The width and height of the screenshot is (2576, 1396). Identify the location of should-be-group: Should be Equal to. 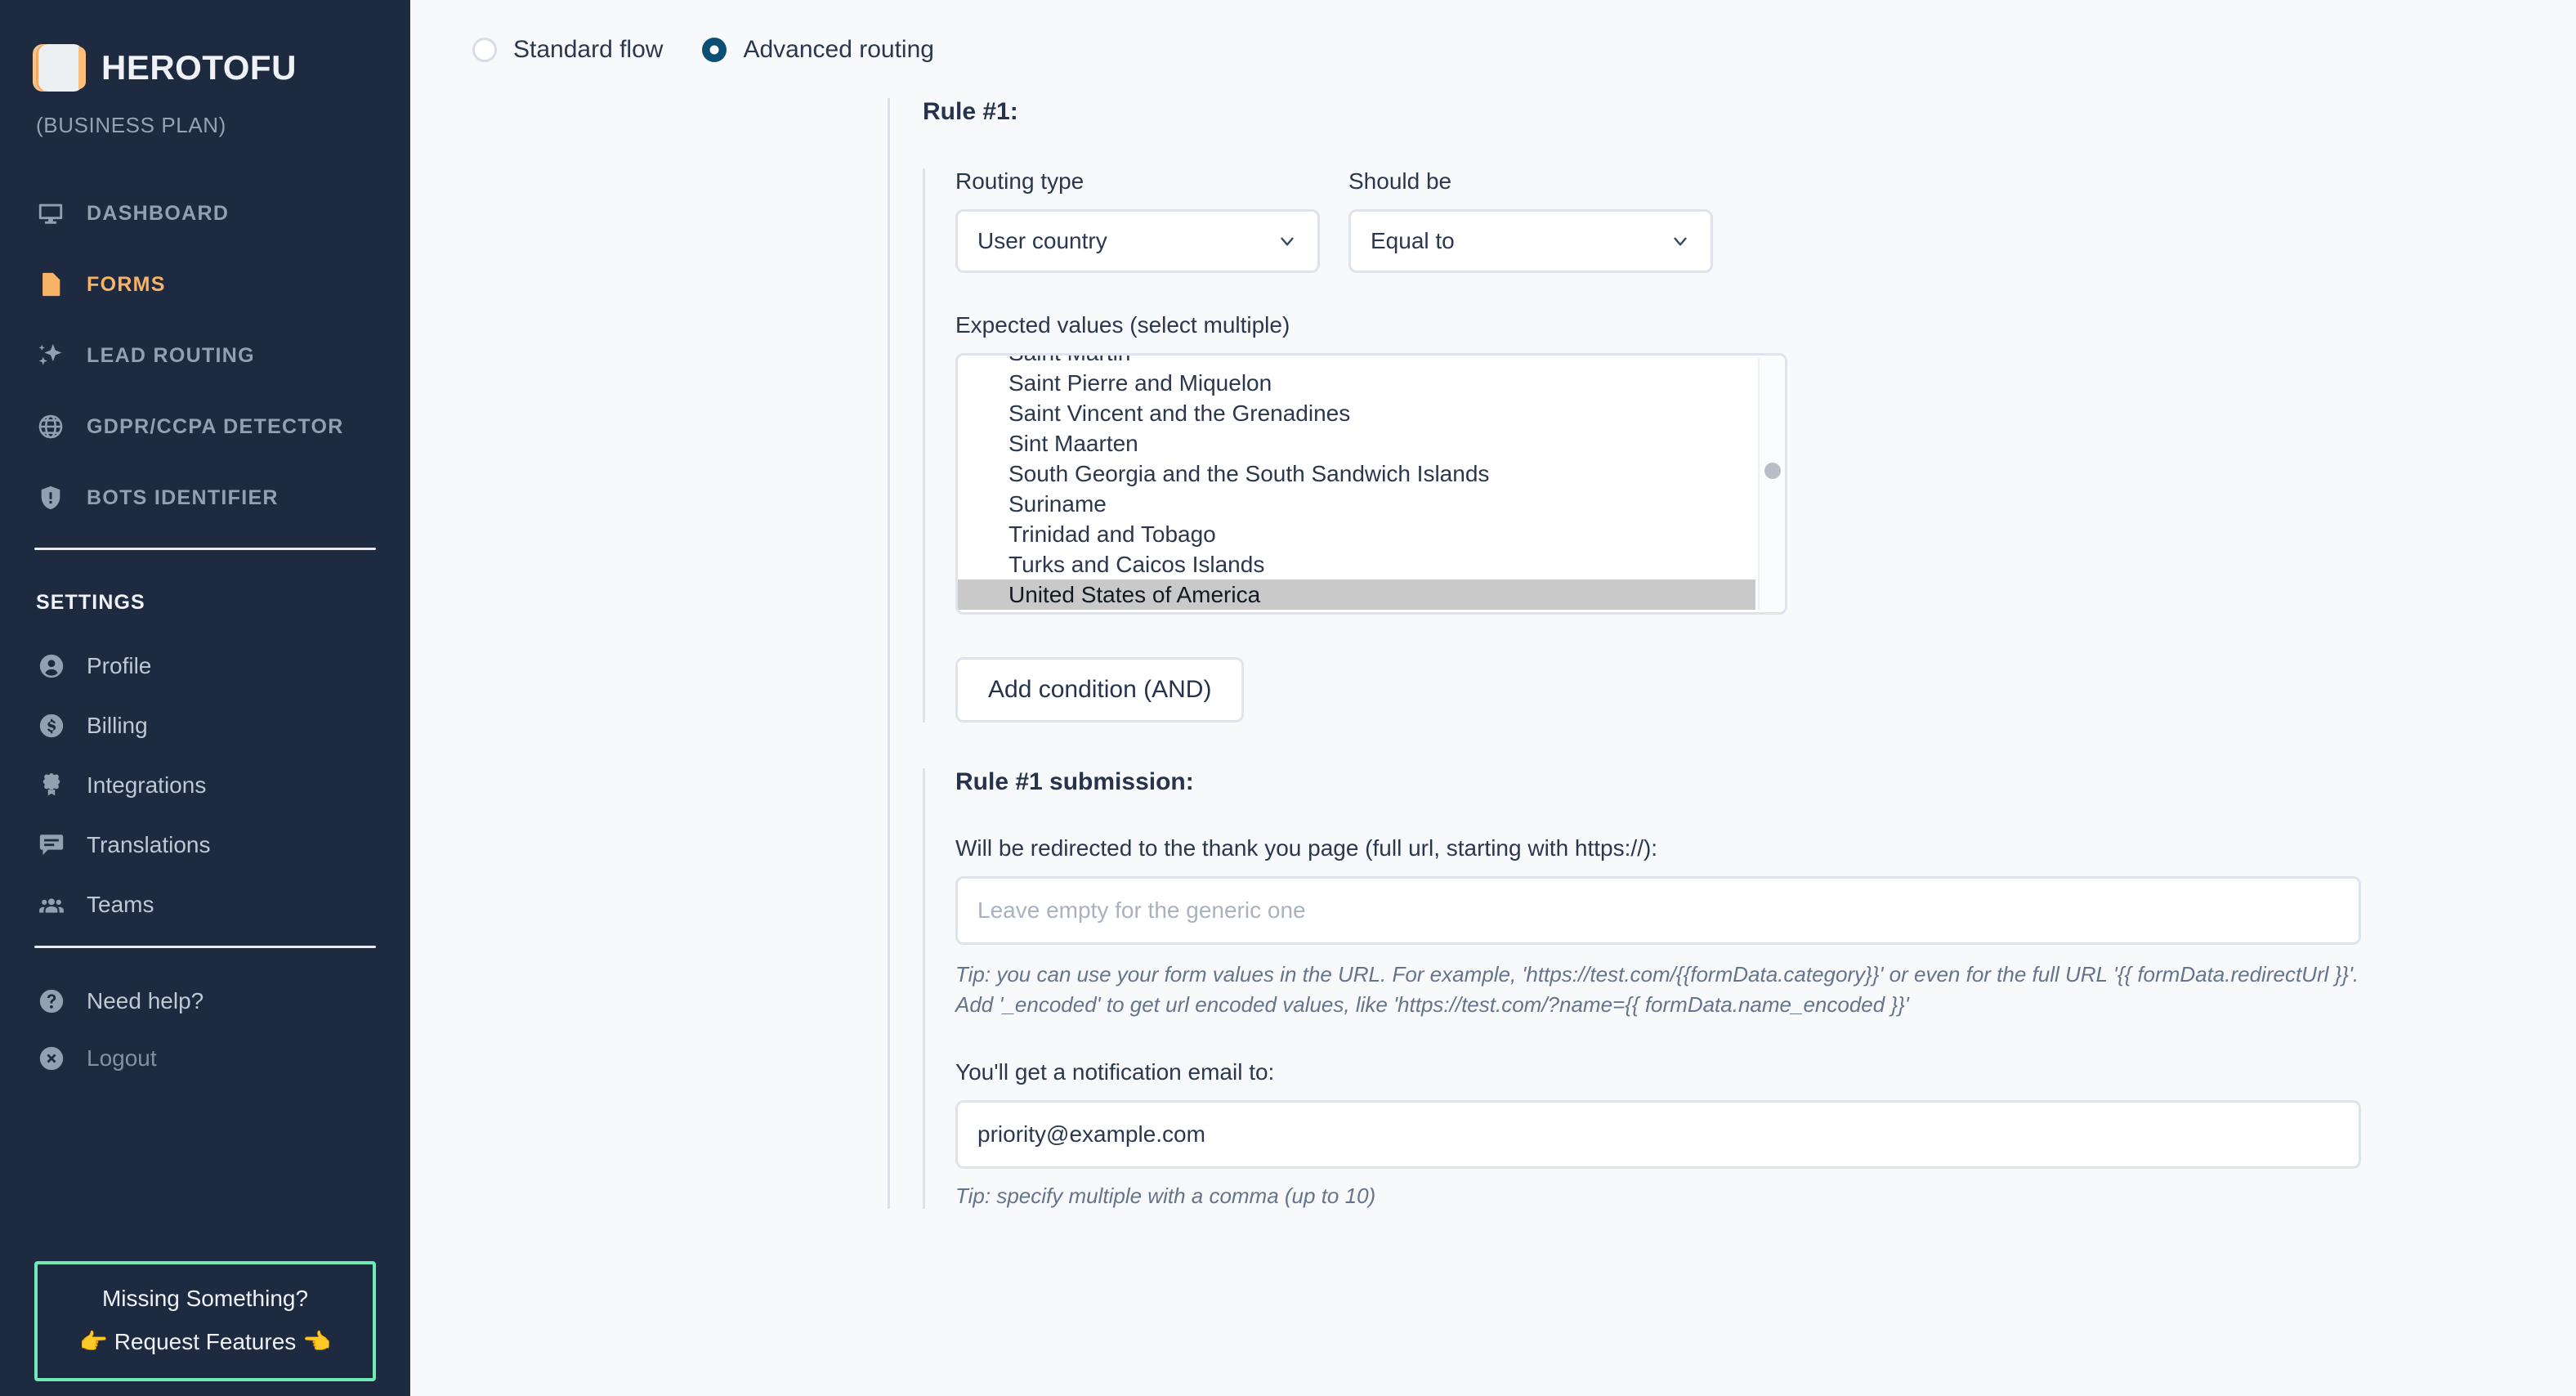
(1530, 220).